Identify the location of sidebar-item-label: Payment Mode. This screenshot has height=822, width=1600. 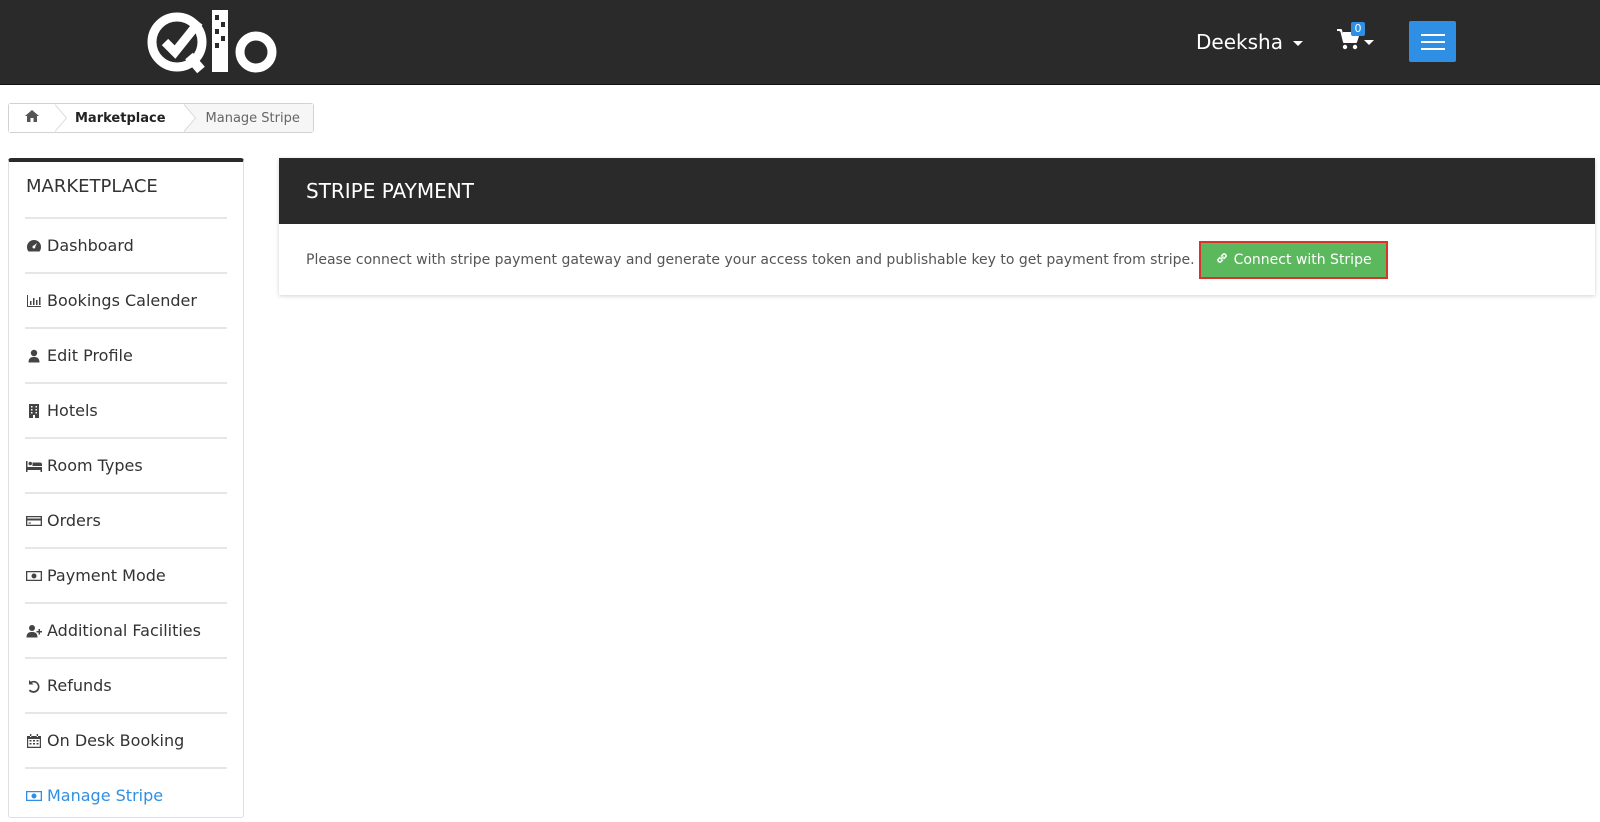
(106, 575).